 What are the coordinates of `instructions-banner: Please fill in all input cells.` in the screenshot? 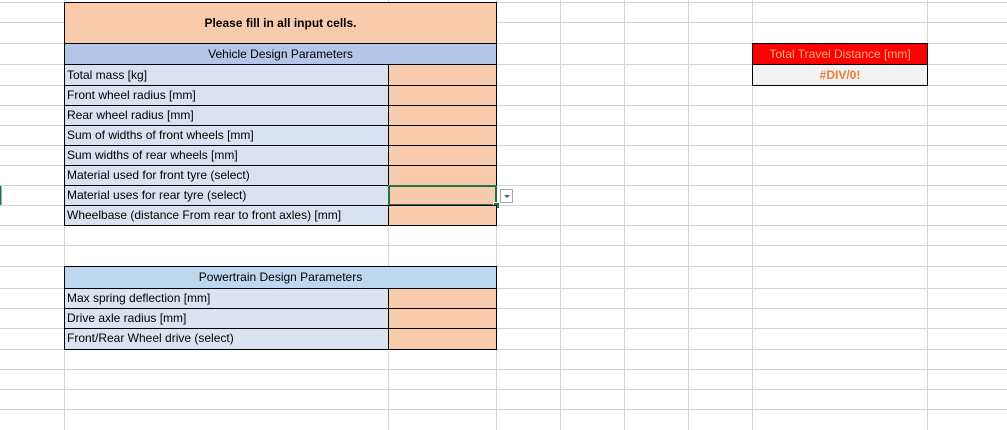 It's located at (280, 23).